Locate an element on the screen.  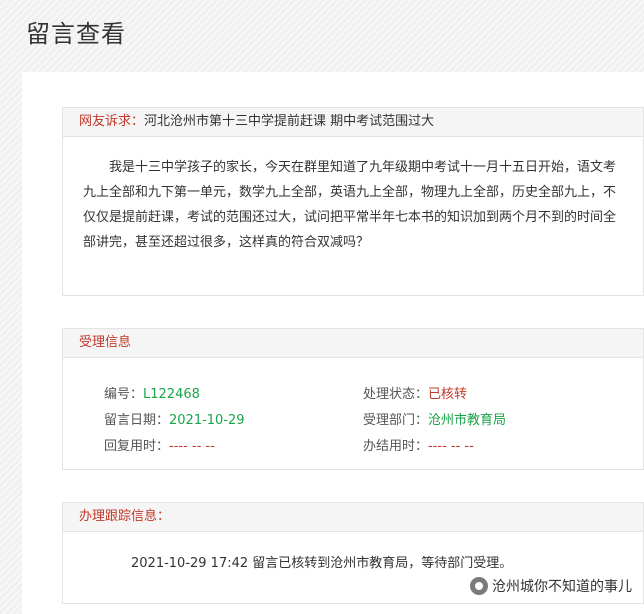
complaint-title: 河北沧州市第十三中学提前赶课 期中考试范围过大 is located at coordinates (289, 121).